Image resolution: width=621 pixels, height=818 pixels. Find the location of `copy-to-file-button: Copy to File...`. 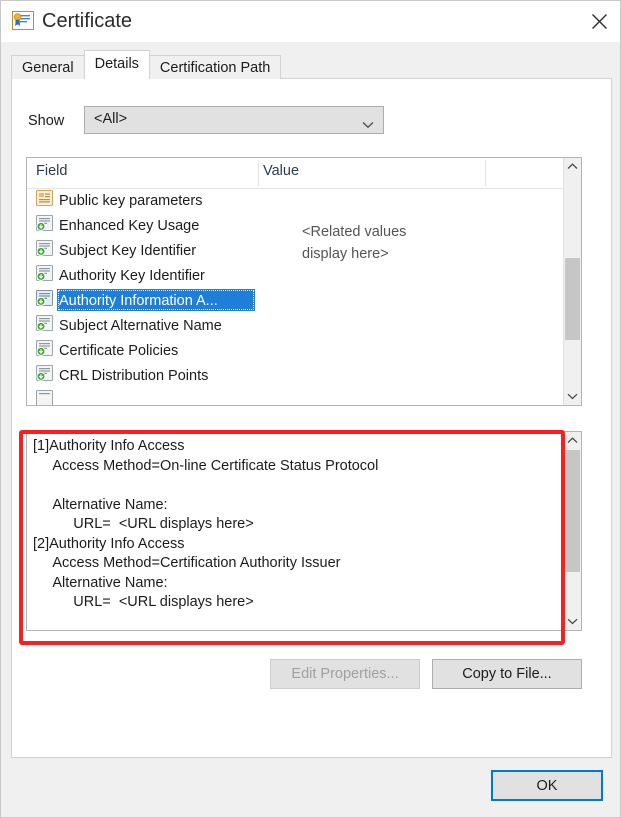

copy-to-file-button: Copy to File... is located at coordinates (507, 674).